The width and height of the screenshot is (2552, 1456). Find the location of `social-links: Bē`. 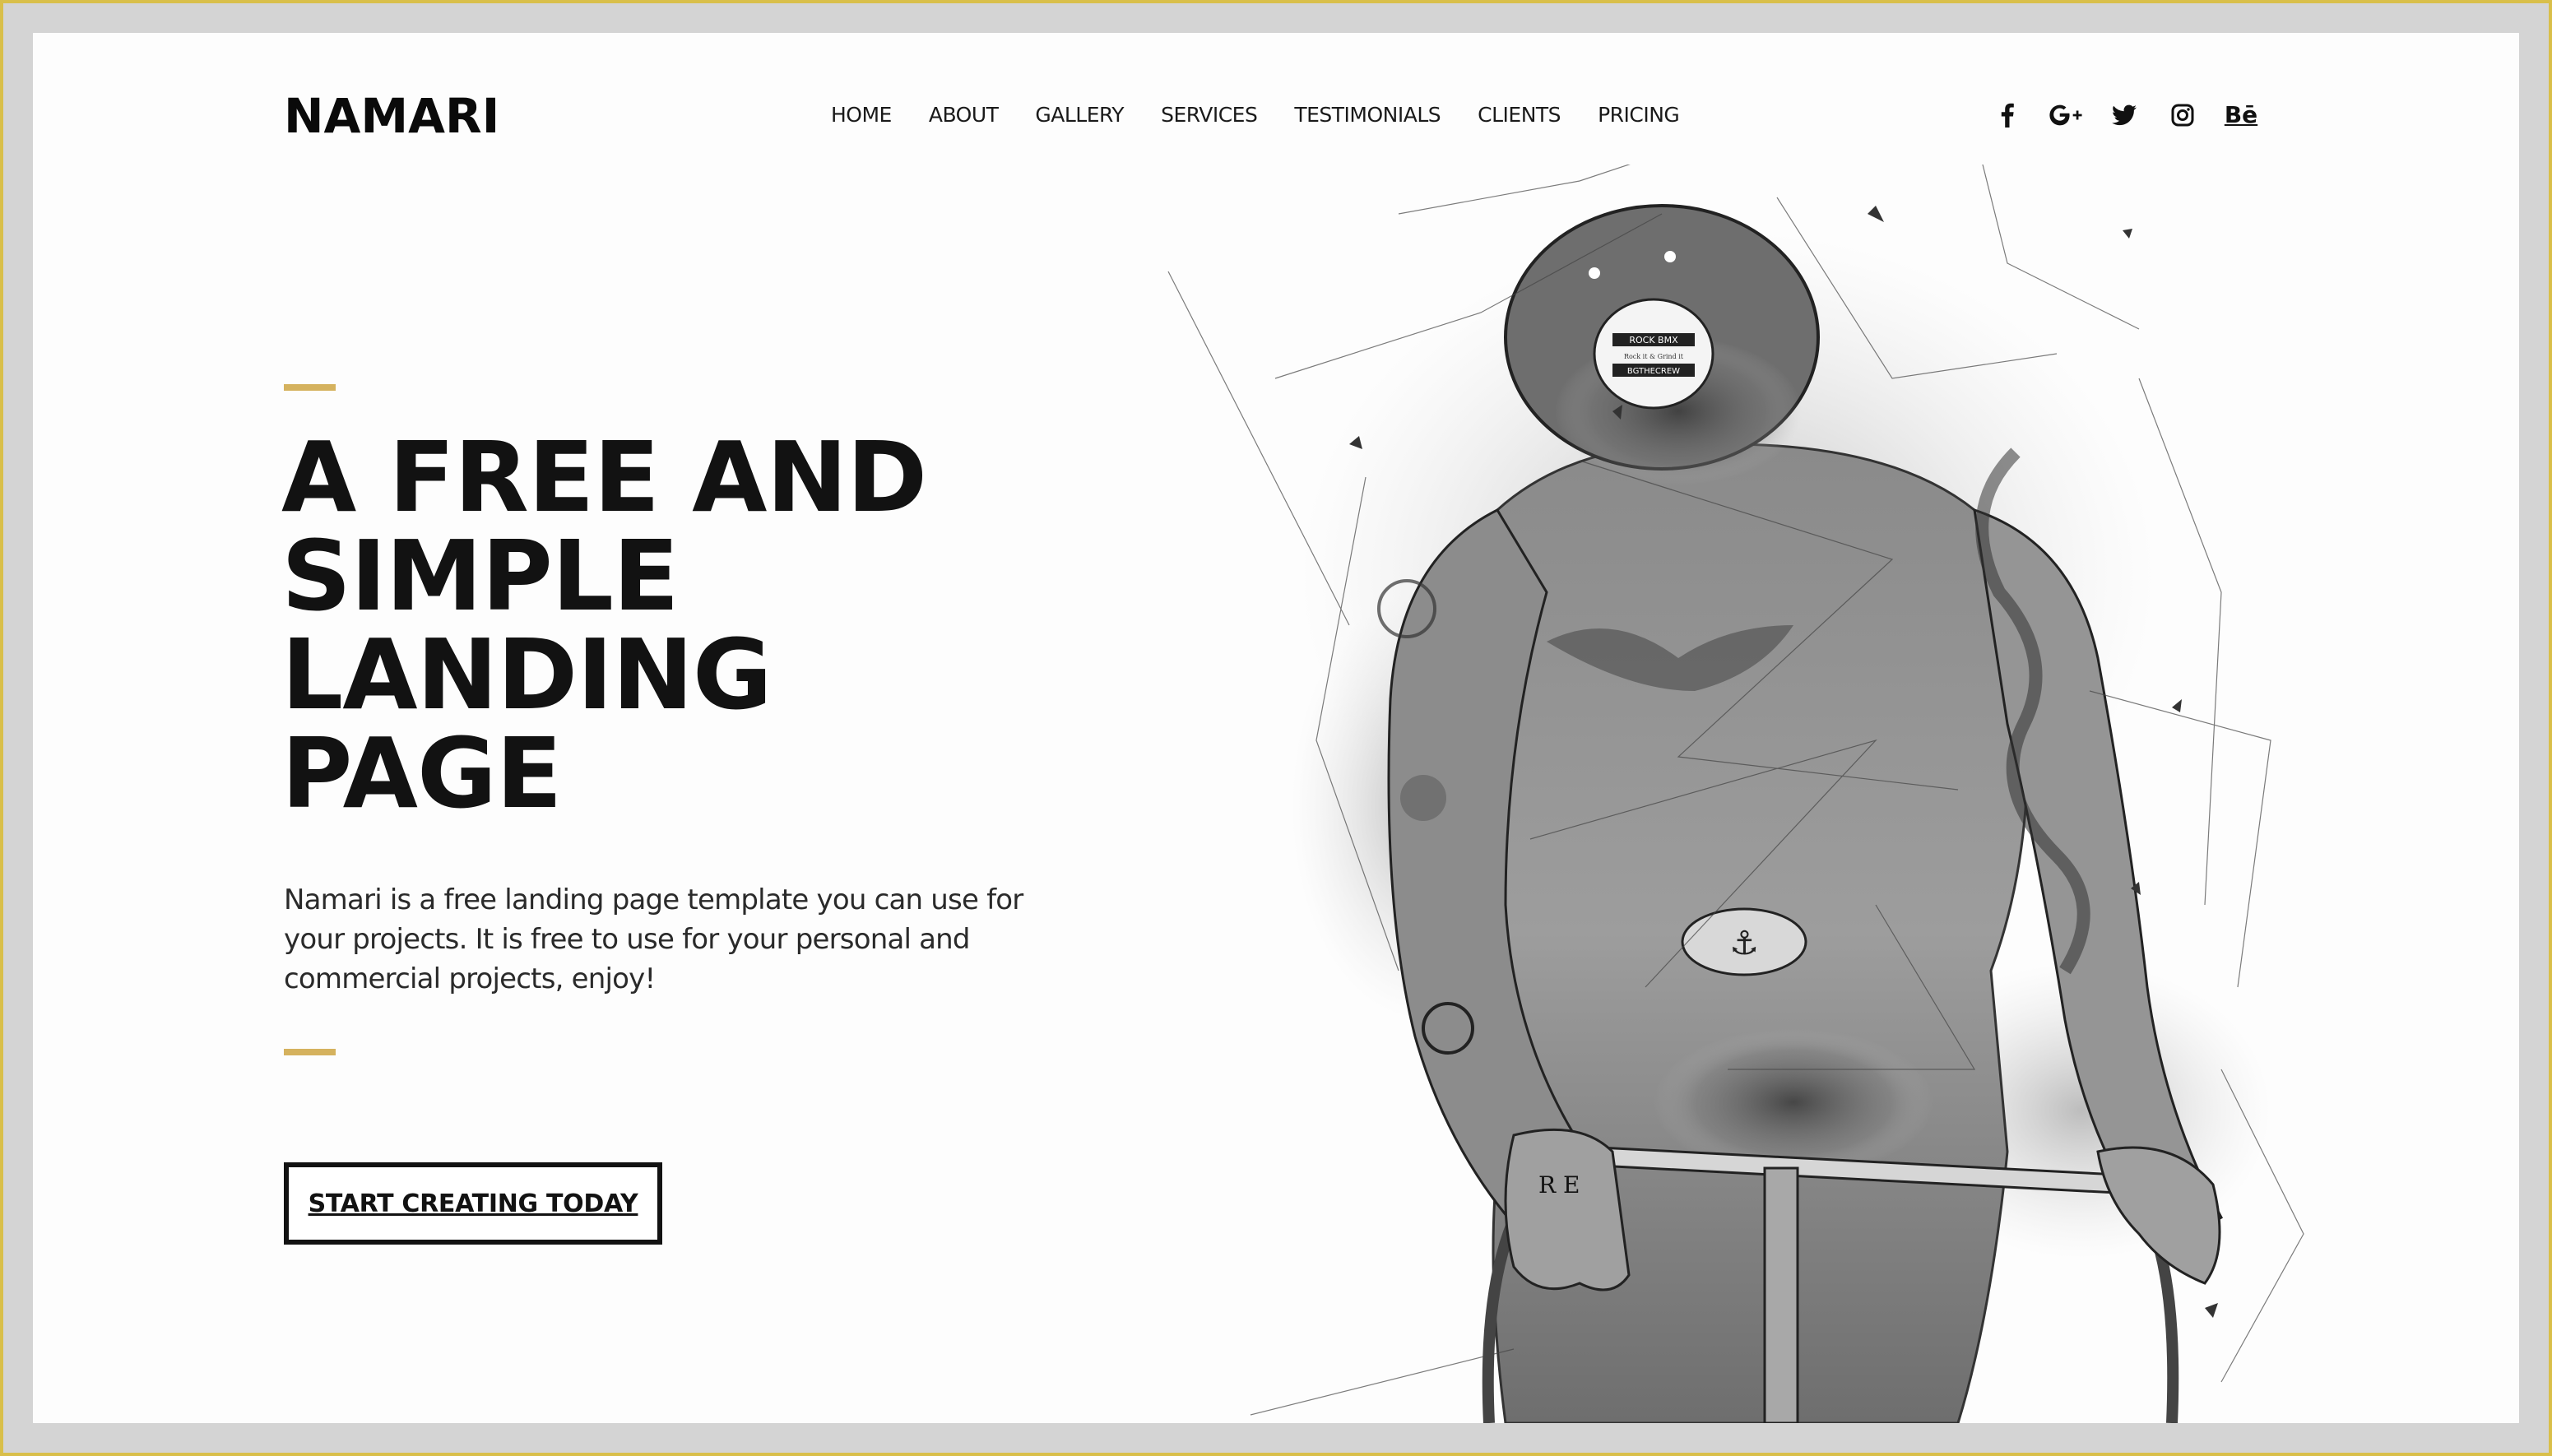

social-links: Bē is located at coordinates (2137, 115).